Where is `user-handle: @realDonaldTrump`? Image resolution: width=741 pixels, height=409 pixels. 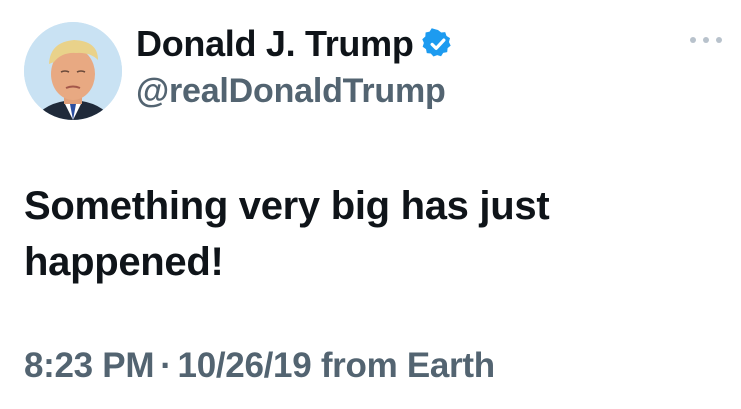
user-handle: @realDonaldTrump is located at coordinates (291, 91).